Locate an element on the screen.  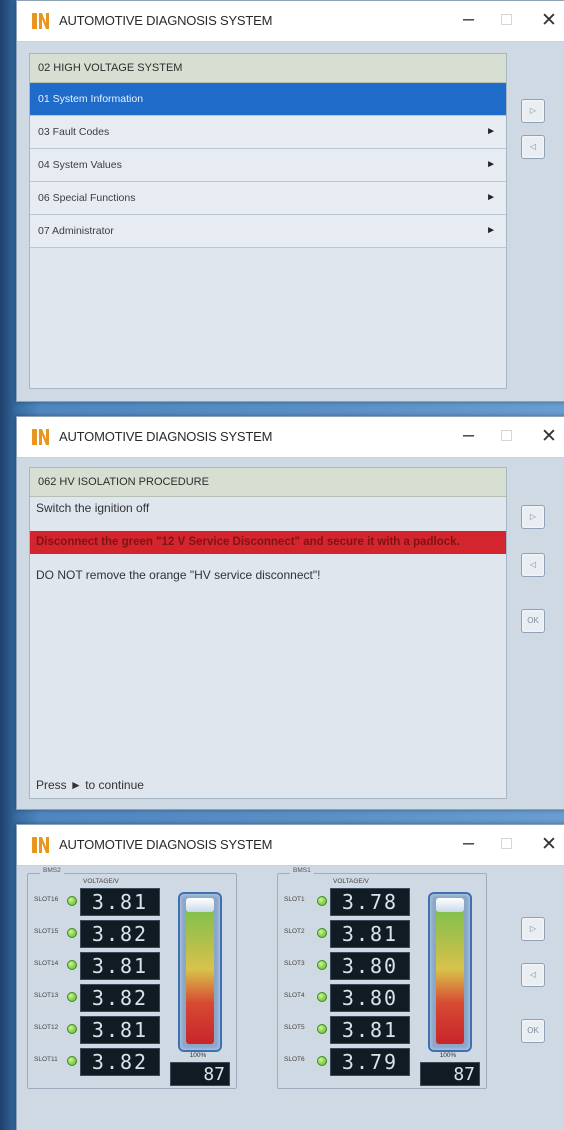
menu-item-administrator: 07 Administrator ► is located at coordinates (268, 231).